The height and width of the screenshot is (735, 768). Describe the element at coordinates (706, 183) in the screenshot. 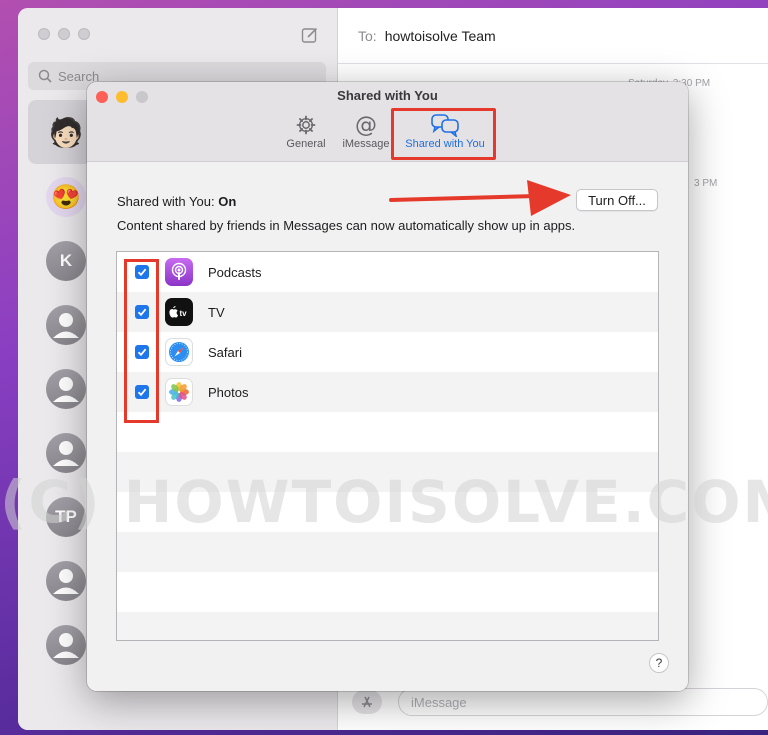

I see `timestamp: 3 PM` at that location.